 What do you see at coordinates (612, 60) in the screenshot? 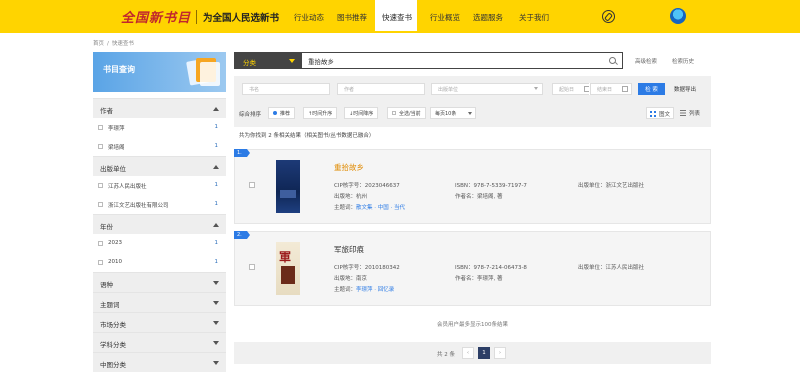
I see `search-icon` at bounding box center [612, 60].